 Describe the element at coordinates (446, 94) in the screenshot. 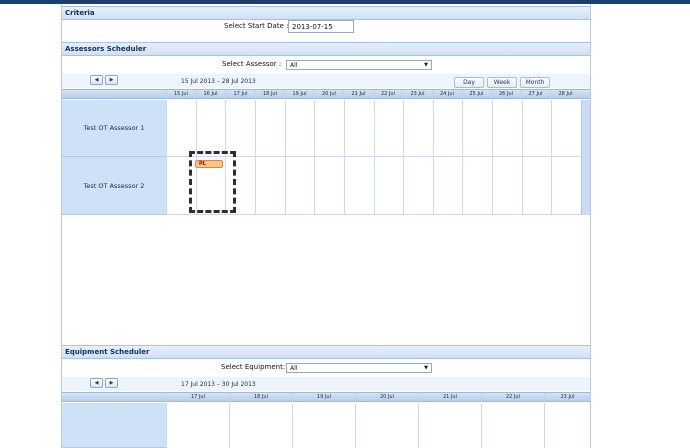

I see `day-column-header: 24 Jul` at that location.